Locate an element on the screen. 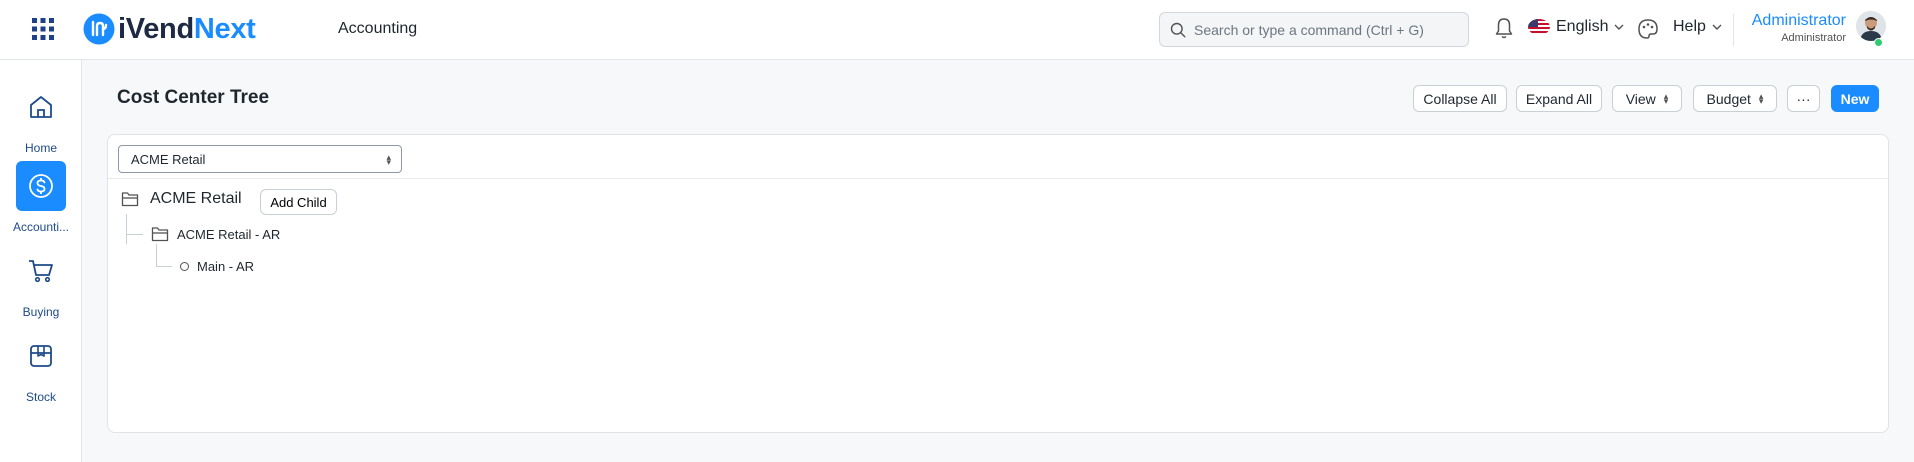  company-select-value: ACME Retail is located at coordinates (168, 159).